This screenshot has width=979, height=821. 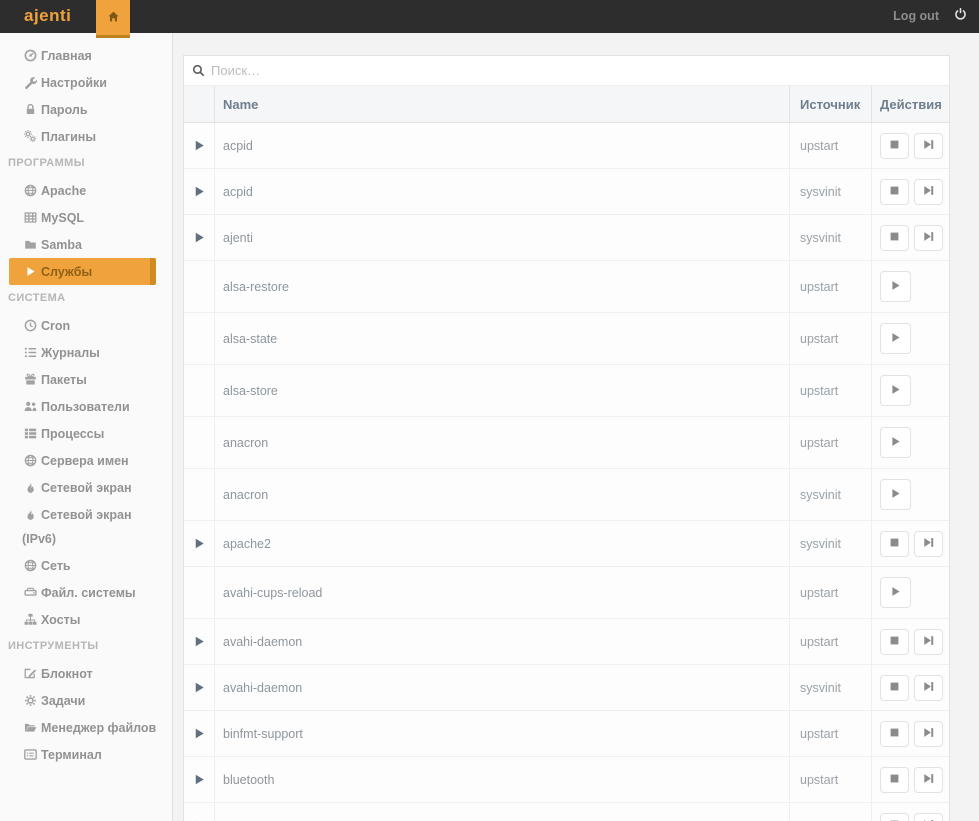 I want to click on sidebar-item: Пользователи, so click(x=86, y=406).